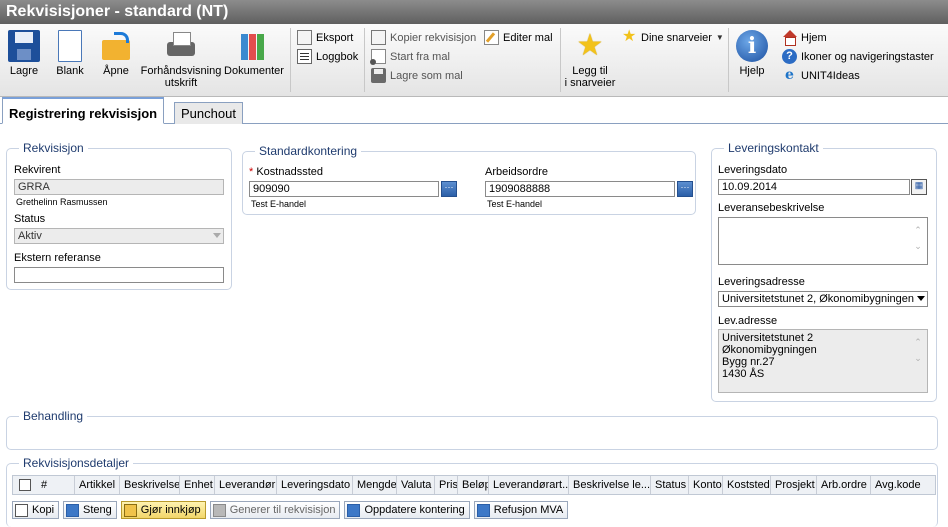 The height and width of the screenshot is (527, 948). I want to click on column-header: Mengde, so click(375, 485).